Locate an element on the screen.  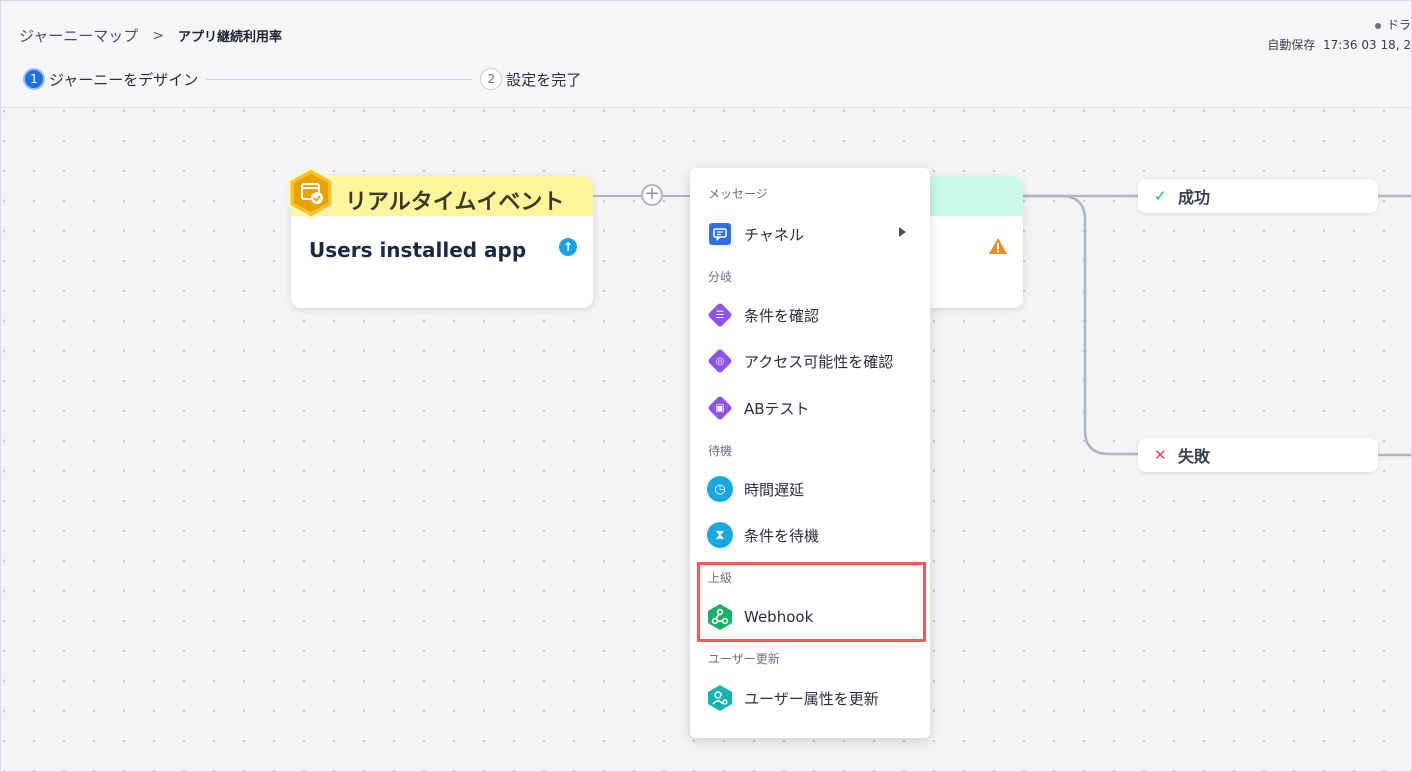
breadcrumb-journey-map-link: ジャーニーマップ is located at coordinates (78, 35).